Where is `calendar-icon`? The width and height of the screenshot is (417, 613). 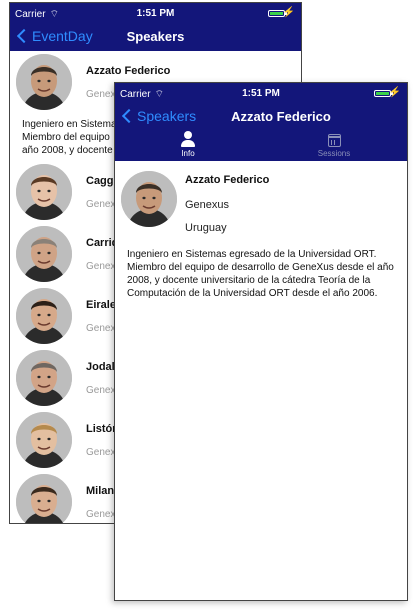
calendar-icon is located at coordinates (334, 140).